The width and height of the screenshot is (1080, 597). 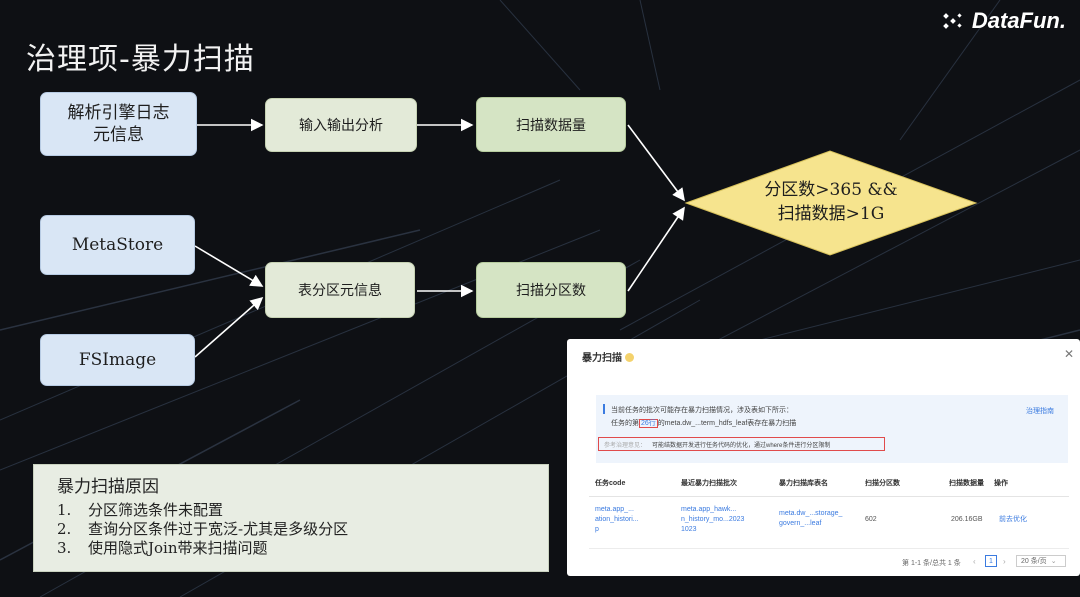 What do you see at coordinates (1018, 20) in the screenshot?
I see `logo-text: DataFun.` at bounding box center [1018, 20].